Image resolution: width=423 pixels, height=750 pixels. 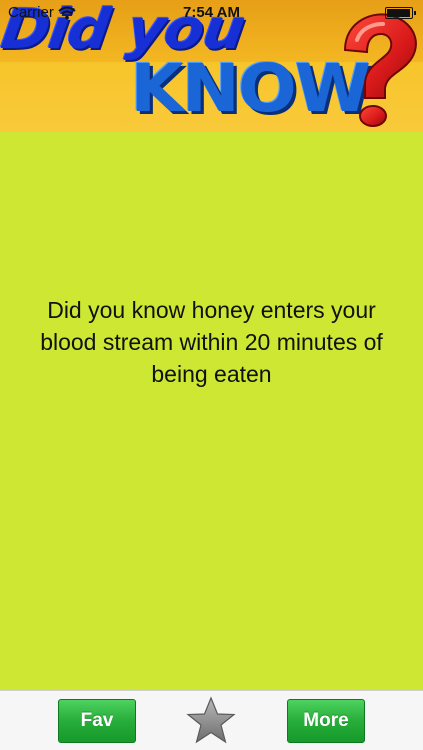 I want to click on logo-know-text: KNOW, so click(x=250, y=88).